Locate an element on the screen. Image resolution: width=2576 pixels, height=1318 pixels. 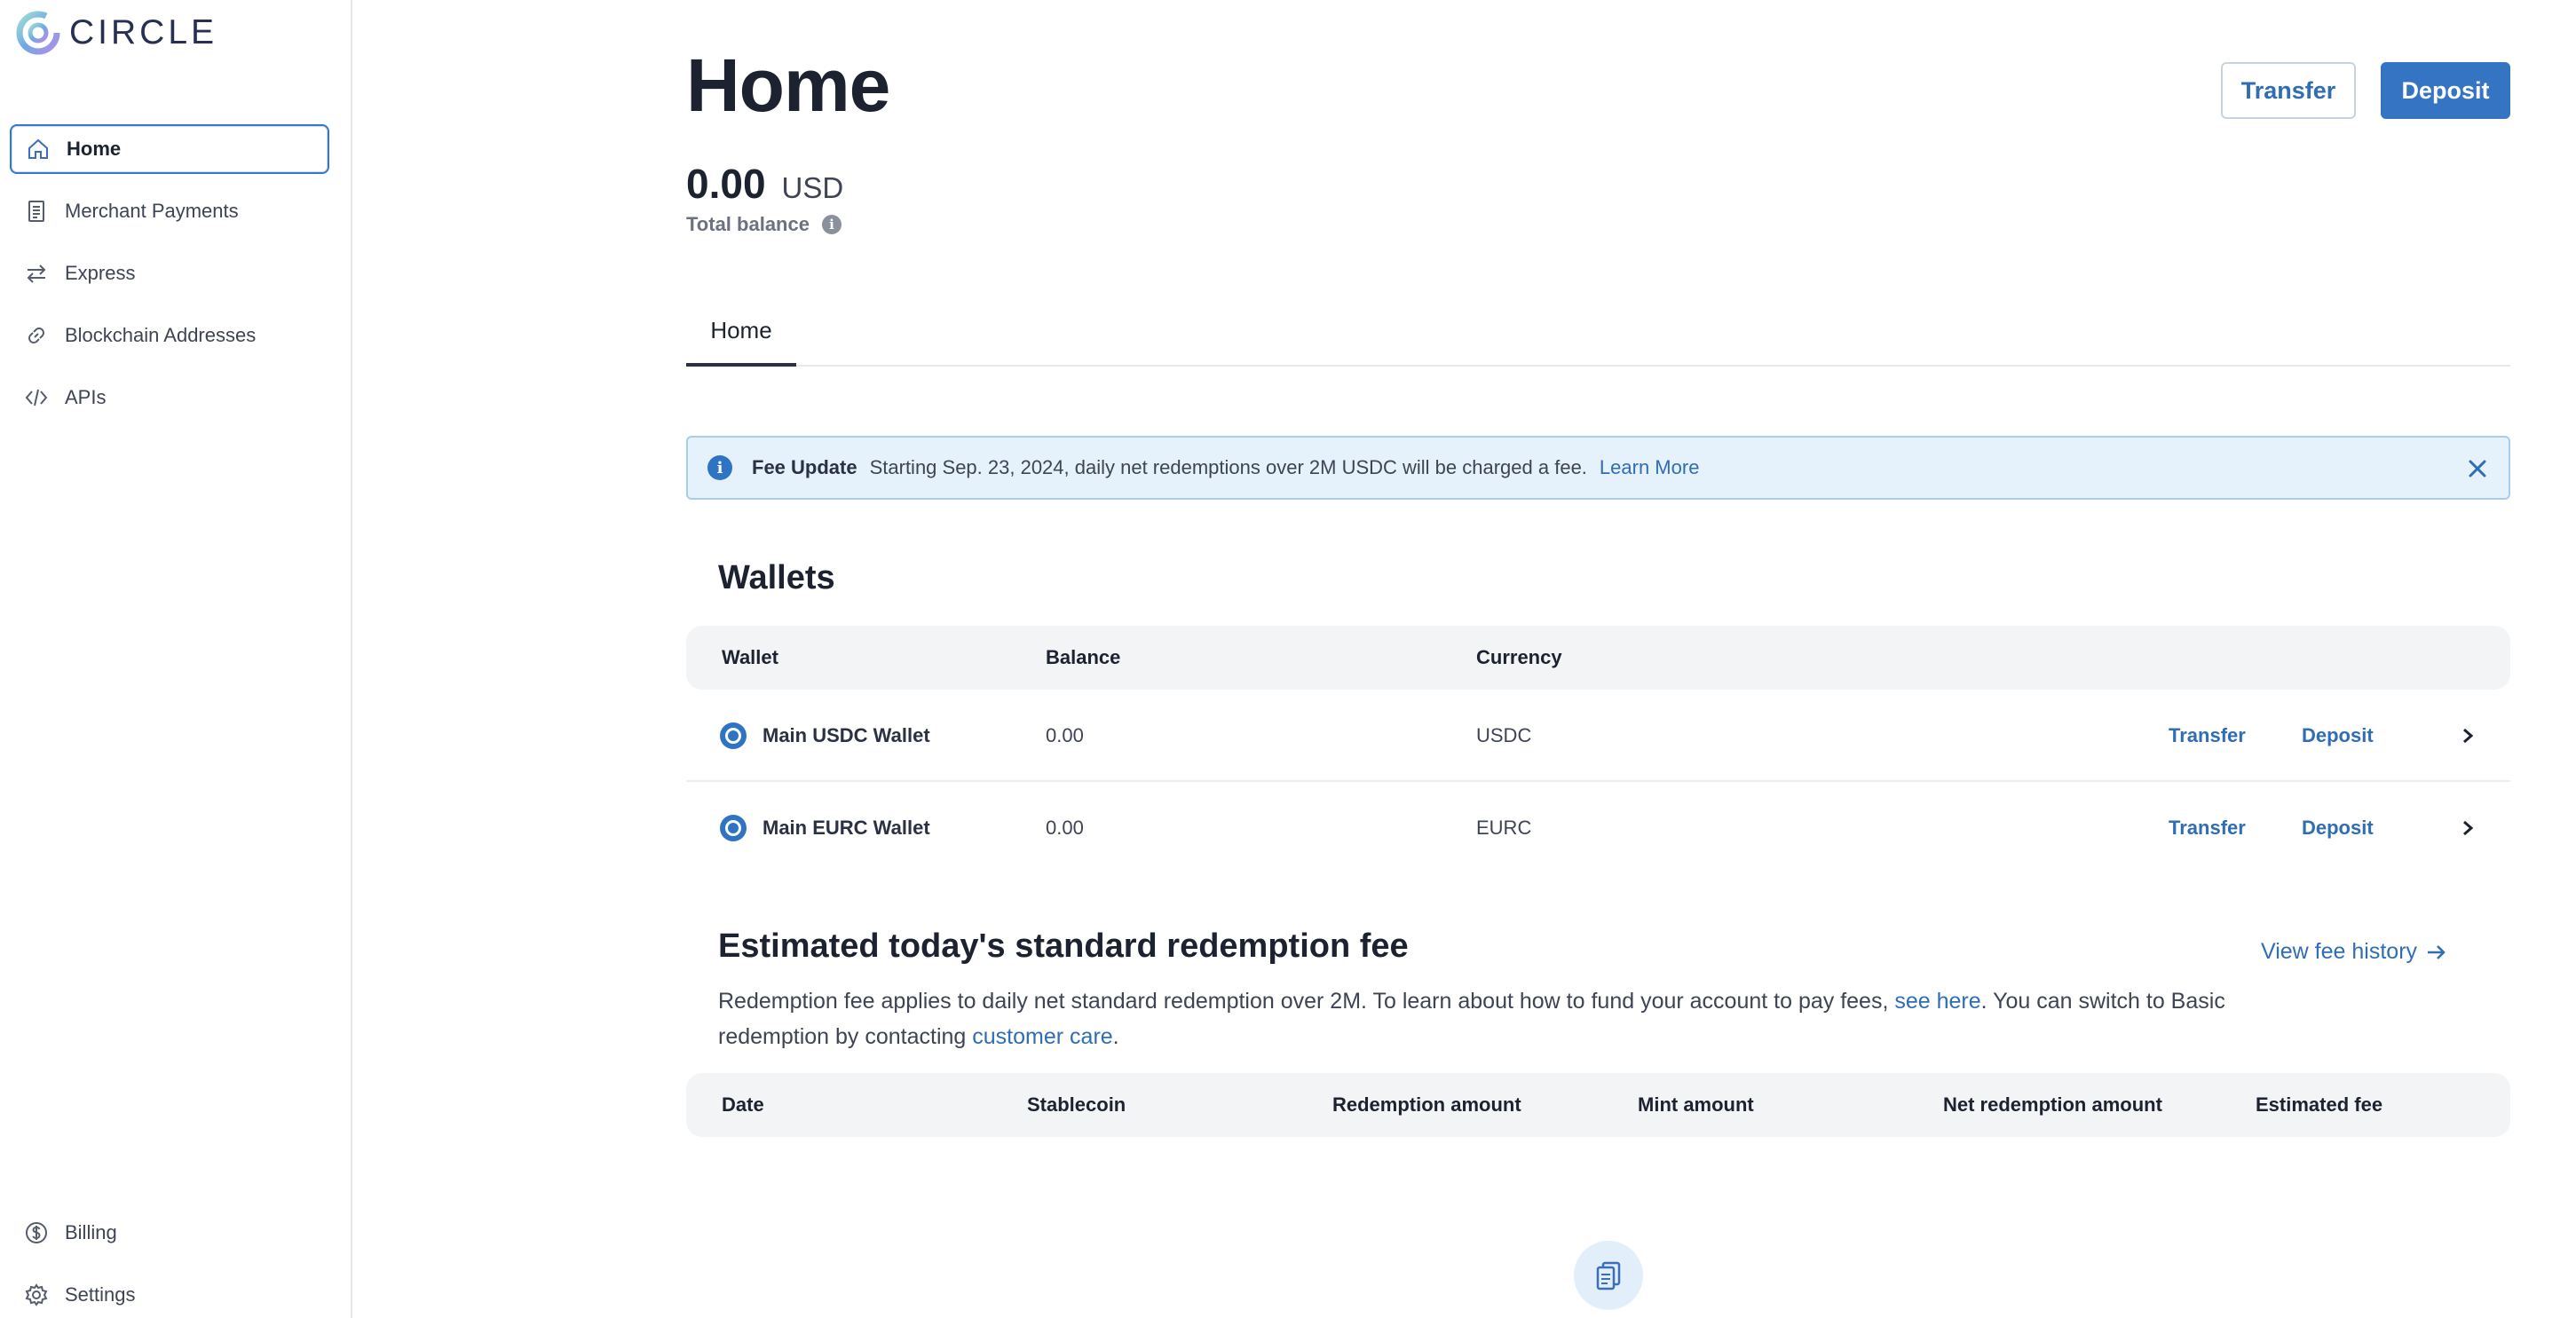
column-header: Estimated fee is located at coordinates (2319, 1104).